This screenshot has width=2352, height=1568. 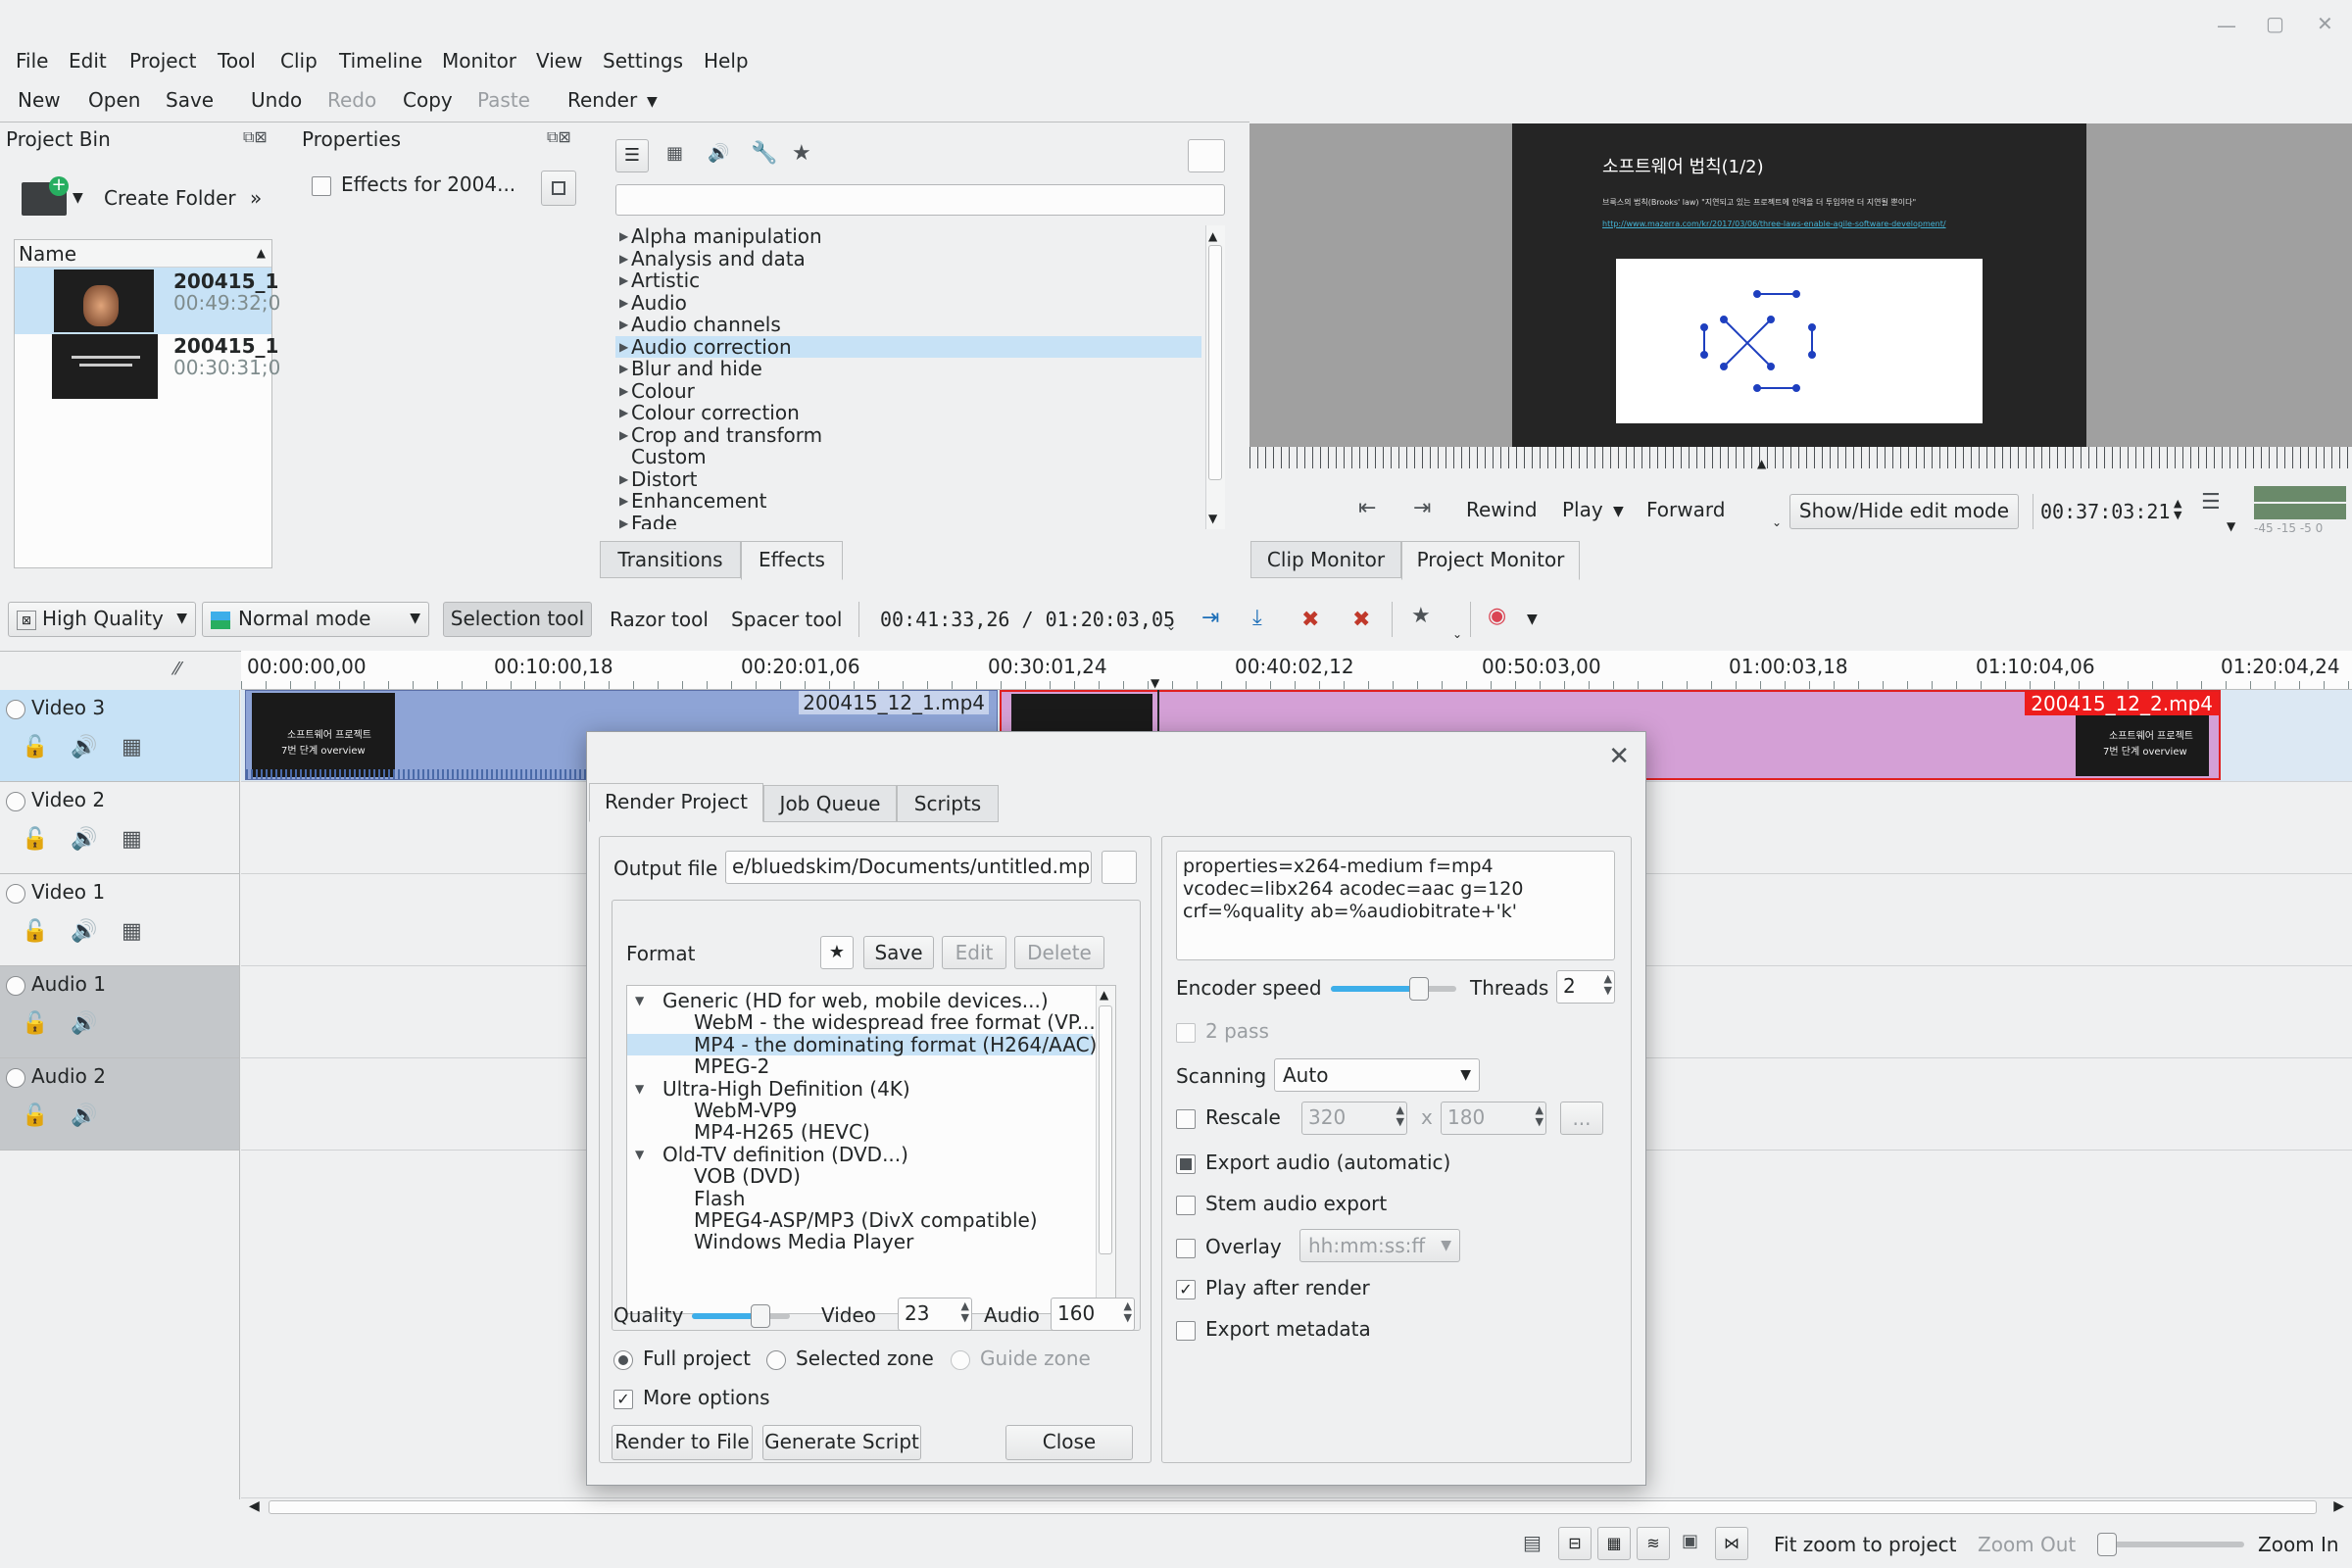 I want to click on menu-help: Help, so click(x=726, y=61).